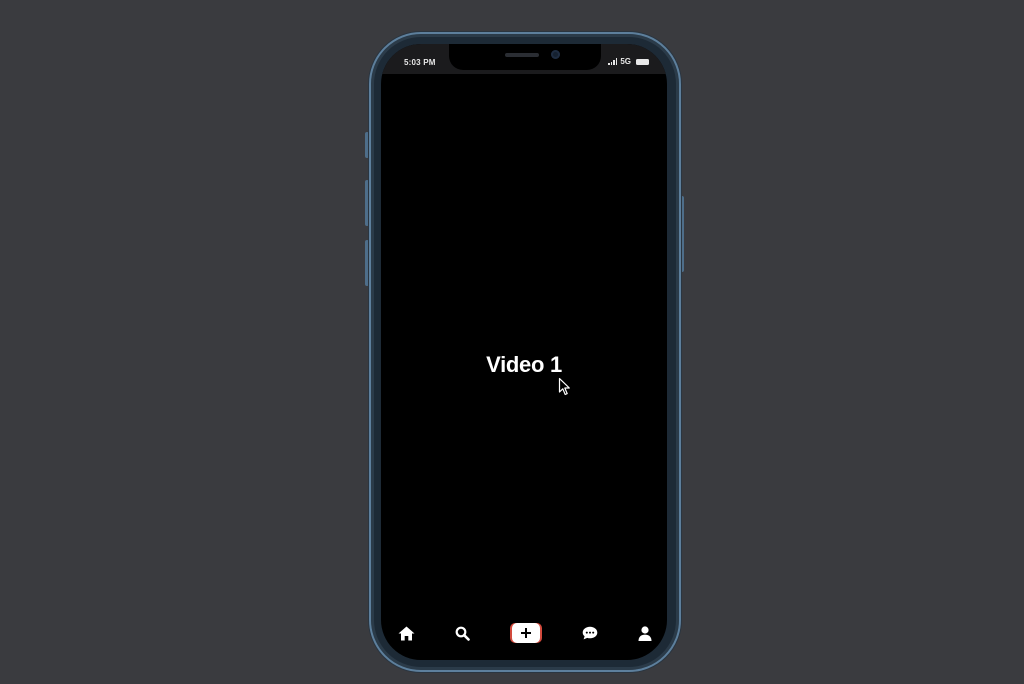  I want to click on status-indicators: 5G, so click(628, 61).